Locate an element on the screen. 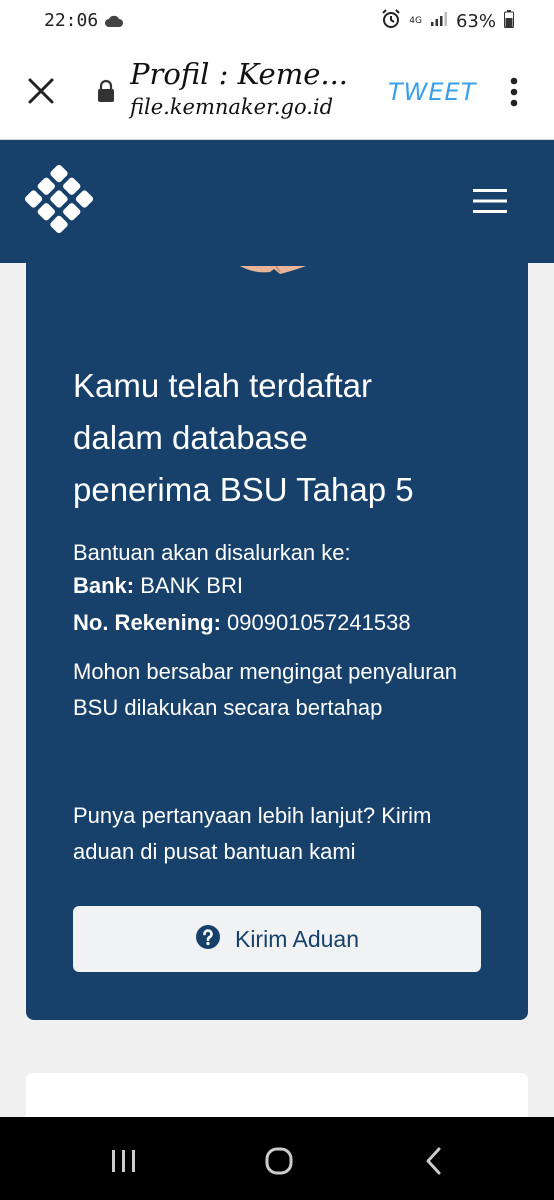 This screenshot has height=1200, width=554. illustration-fragment is located at coordinates (275, 272).